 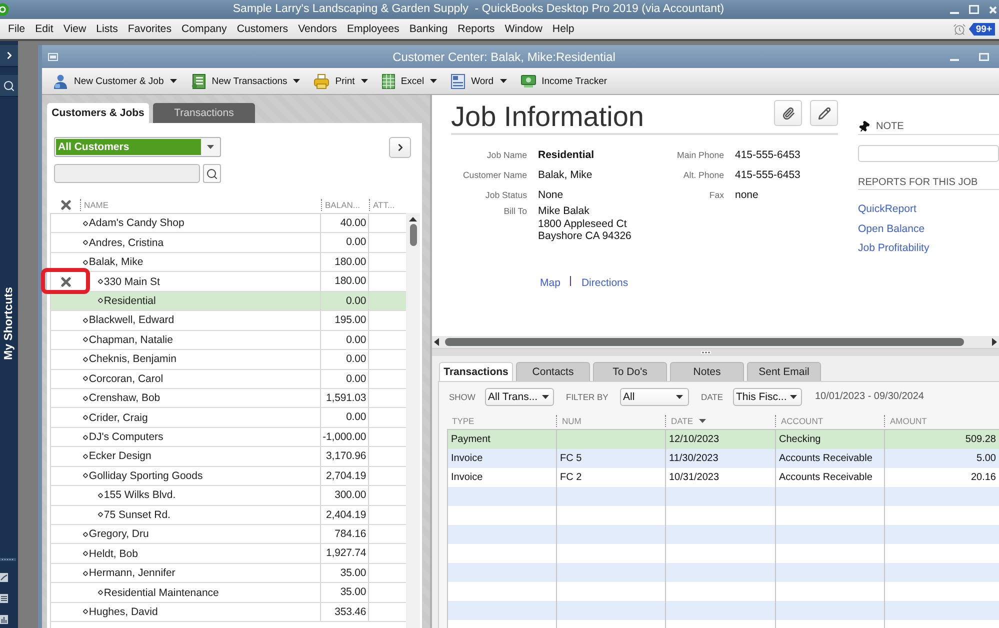 I want to click on address-line: Mike Balak, so click(x=564, y=211).